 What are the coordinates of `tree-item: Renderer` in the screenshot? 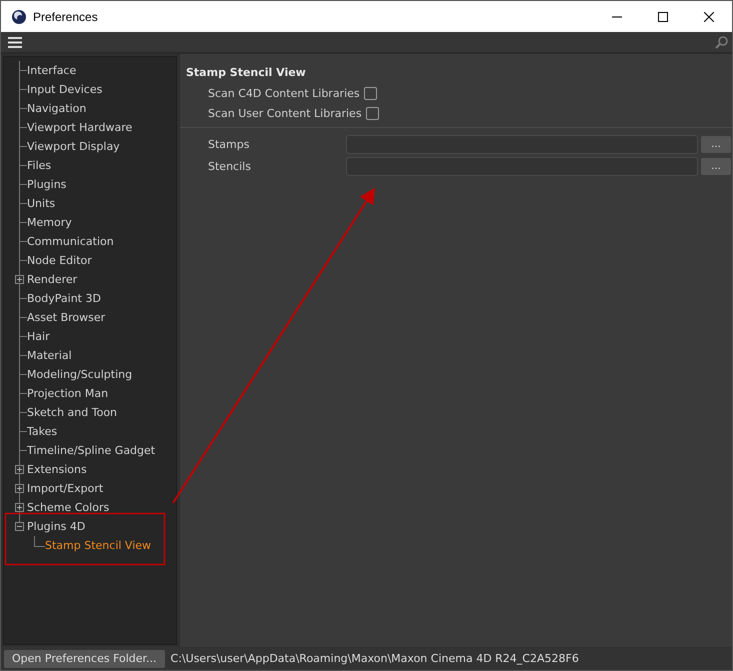 It's located at (52, 279).